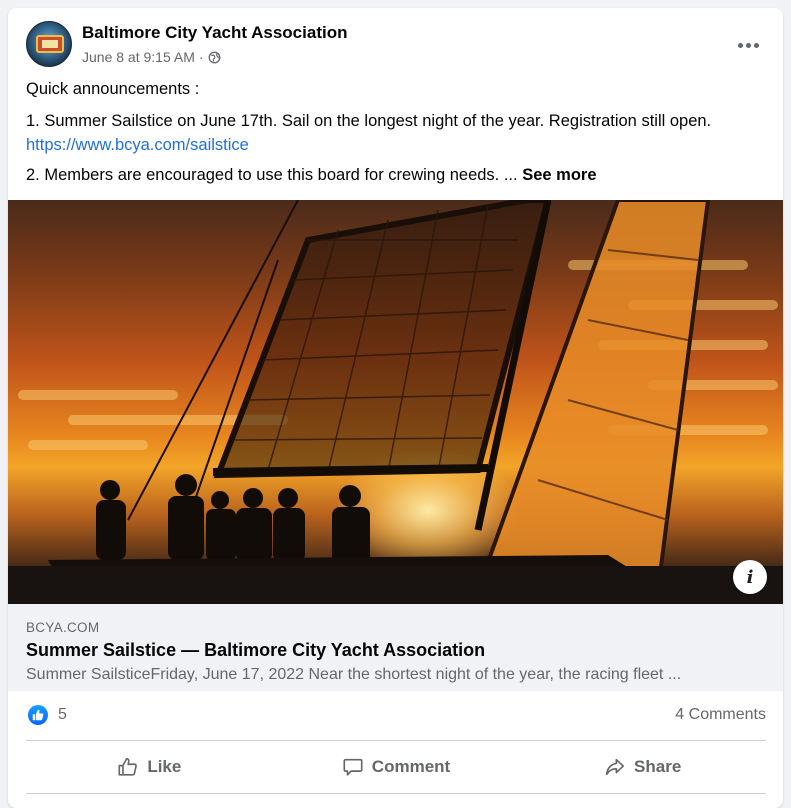  Describe the element at coordinates (113, 89) in the screenshot. I see `post-text-line1: Quick announcements :` at that location.